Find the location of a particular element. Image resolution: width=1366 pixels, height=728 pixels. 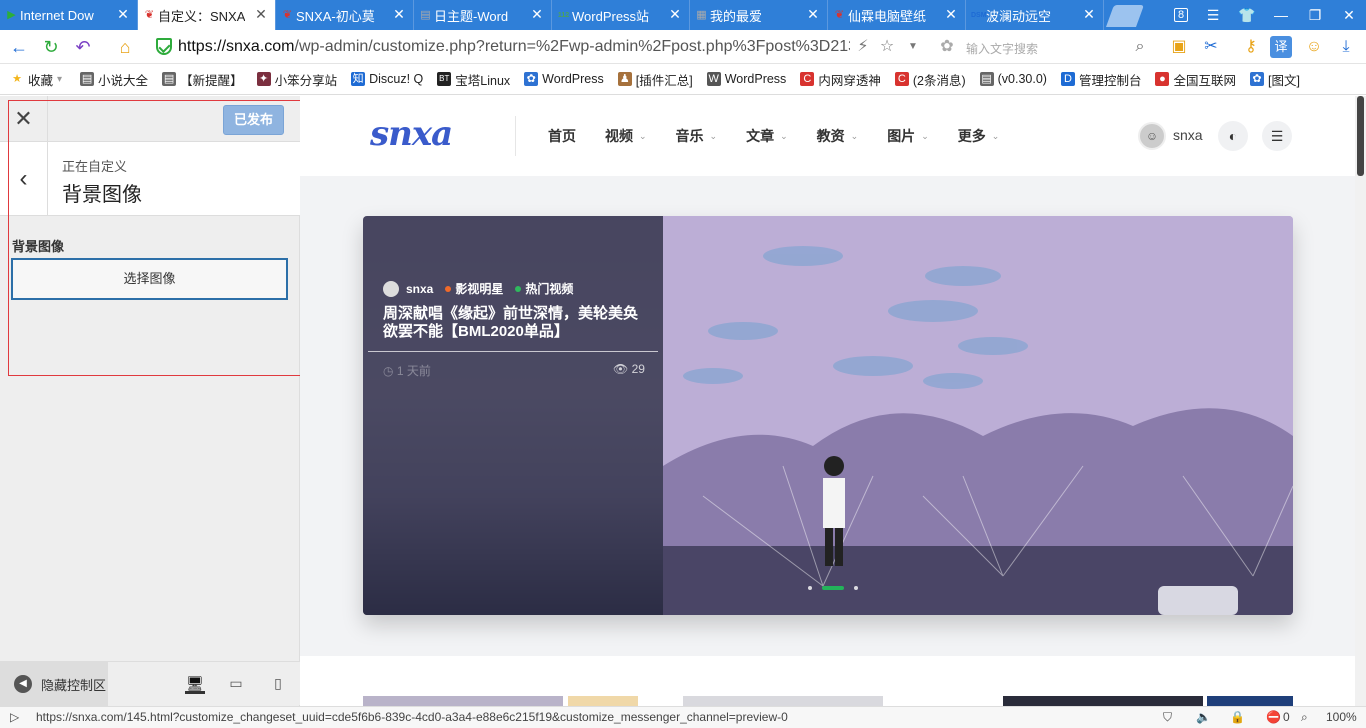

site-logo: snxa is located at coordinates (411, 134).